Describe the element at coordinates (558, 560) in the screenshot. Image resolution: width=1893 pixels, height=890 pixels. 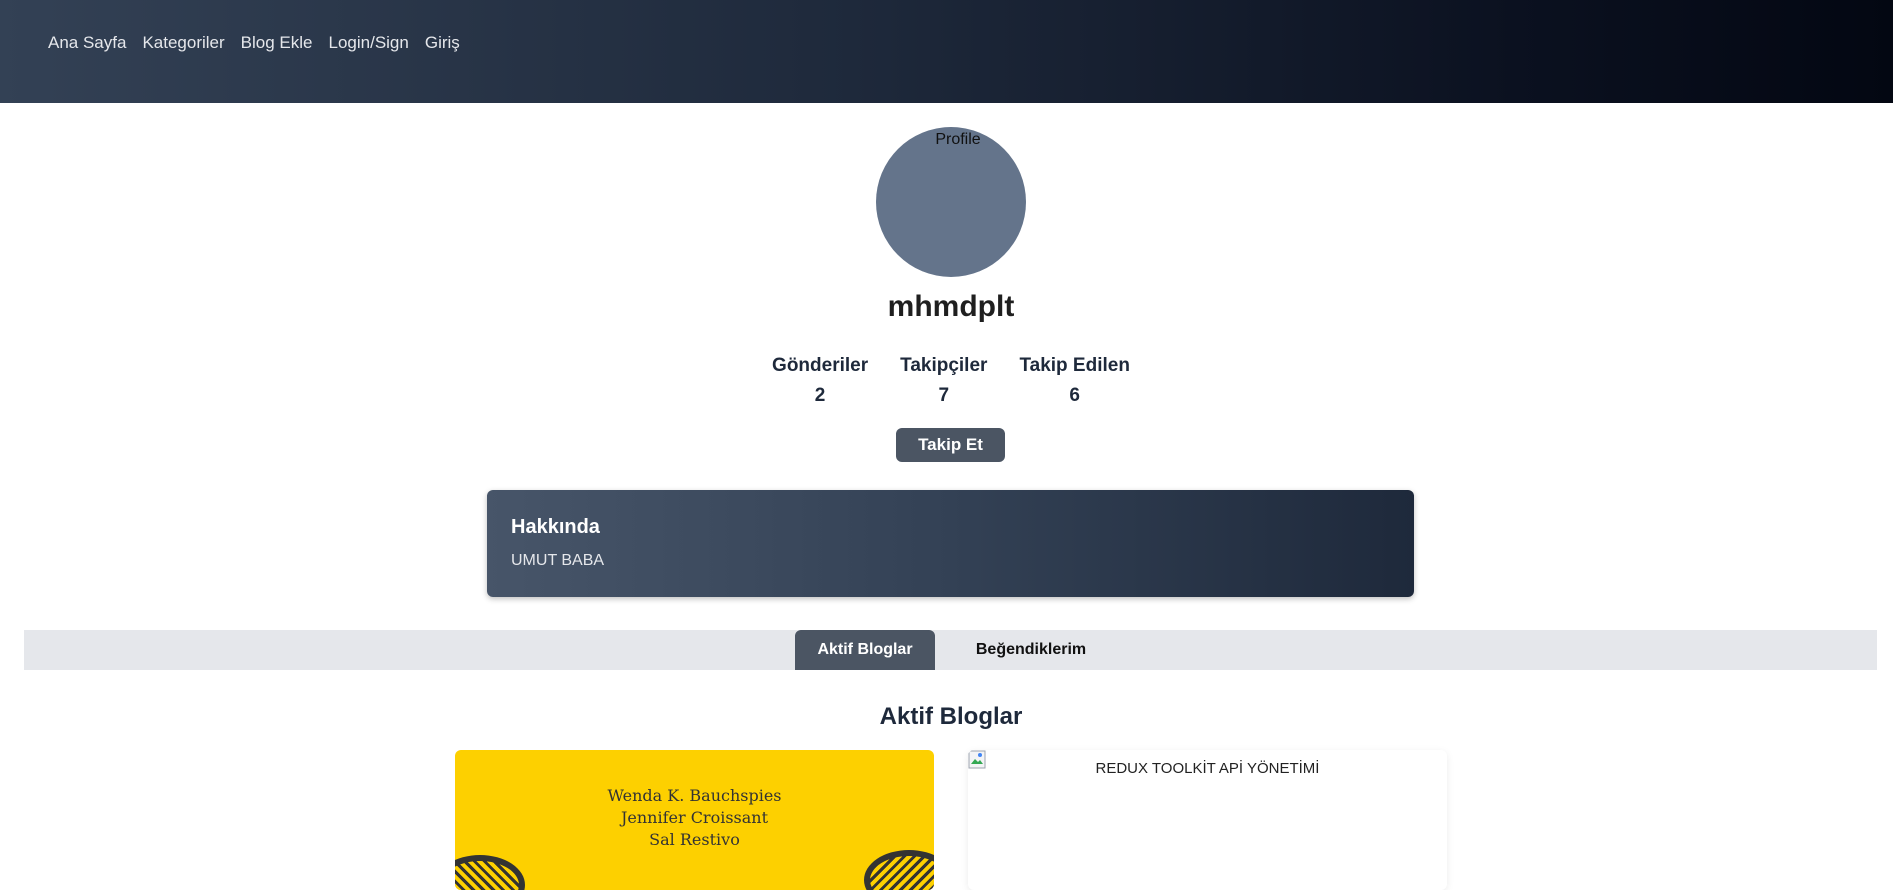
I see `about-text: UMUT BABA` at that location.